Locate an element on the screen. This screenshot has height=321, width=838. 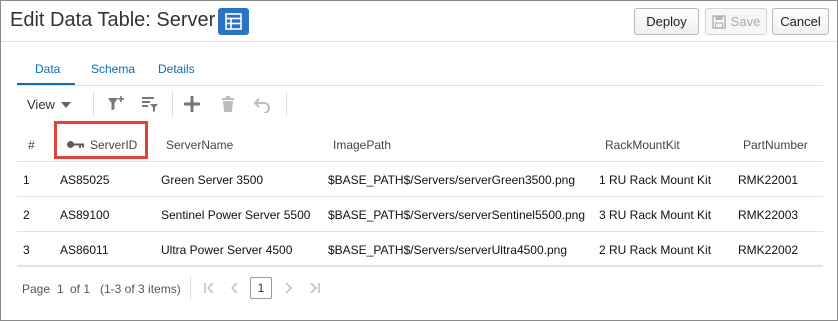
column-header-partnumber: PartNumber is located at coordinates (775, 145).